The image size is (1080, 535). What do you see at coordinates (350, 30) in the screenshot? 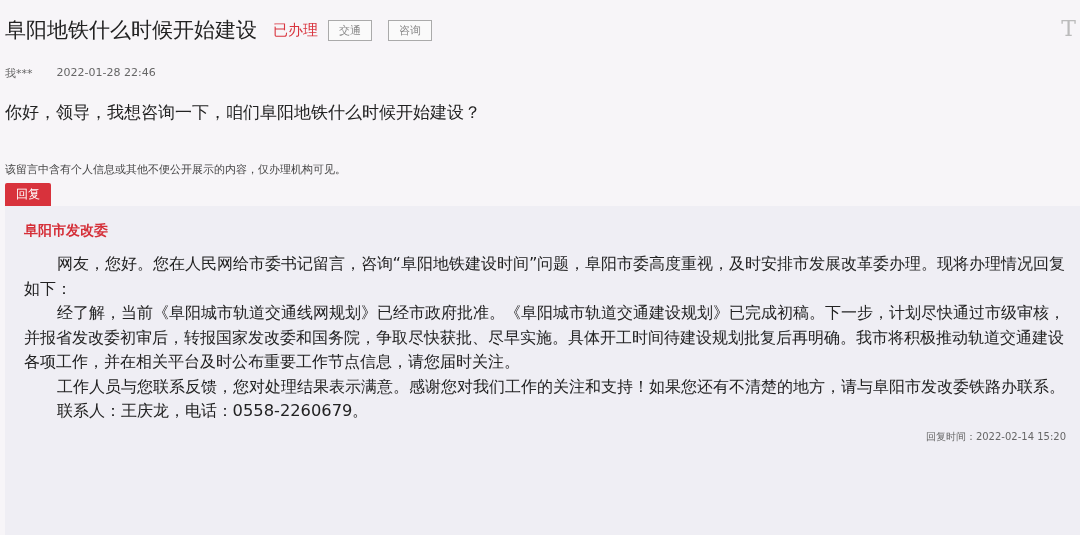
I see `category-tag: 交通` at bounding box center [350, 30].